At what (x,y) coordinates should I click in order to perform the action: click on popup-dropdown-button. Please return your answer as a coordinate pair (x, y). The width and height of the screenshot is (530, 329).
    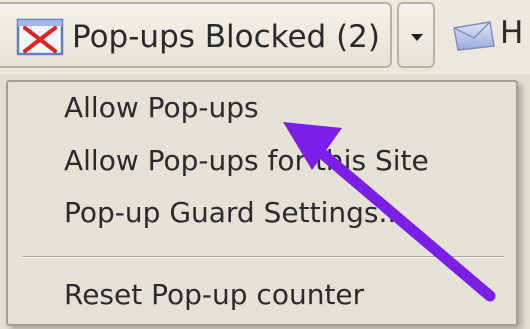
    Looking at the image, I should click on (416, 35).